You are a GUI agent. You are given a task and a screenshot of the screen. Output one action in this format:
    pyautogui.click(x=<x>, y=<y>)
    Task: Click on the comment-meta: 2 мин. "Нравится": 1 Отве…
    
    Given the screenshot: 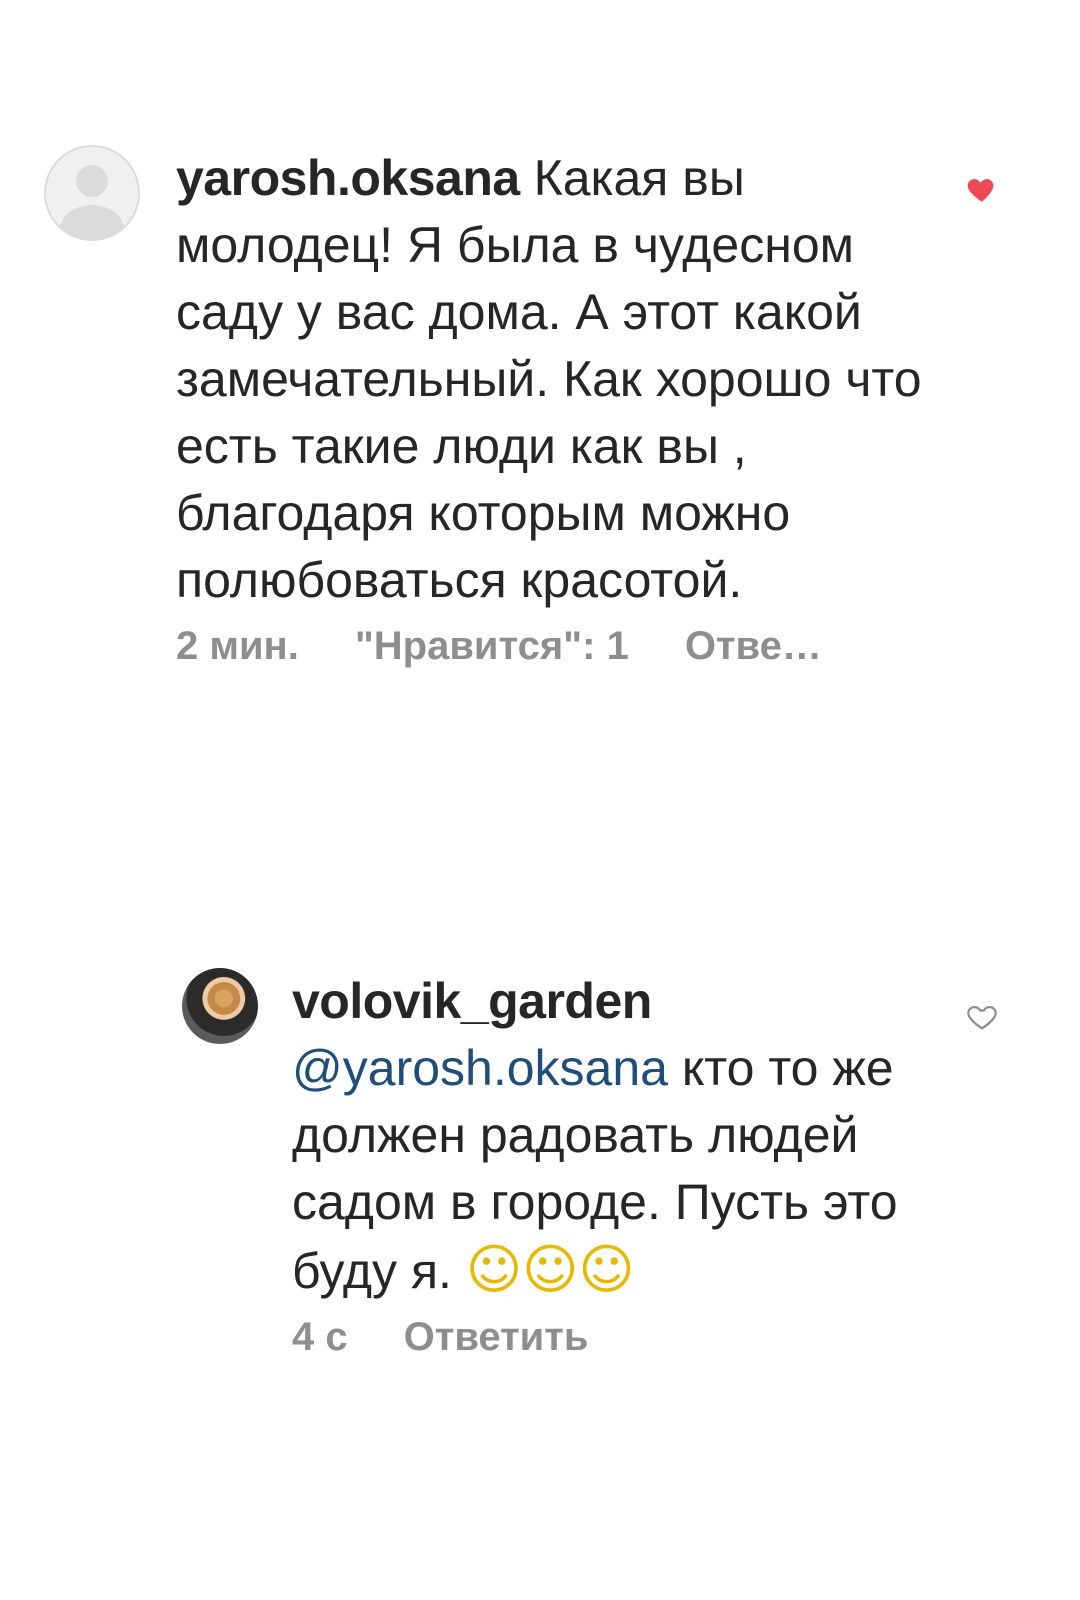 What is the action you would take?
    pyautogui.click(x=556, y=646)
    